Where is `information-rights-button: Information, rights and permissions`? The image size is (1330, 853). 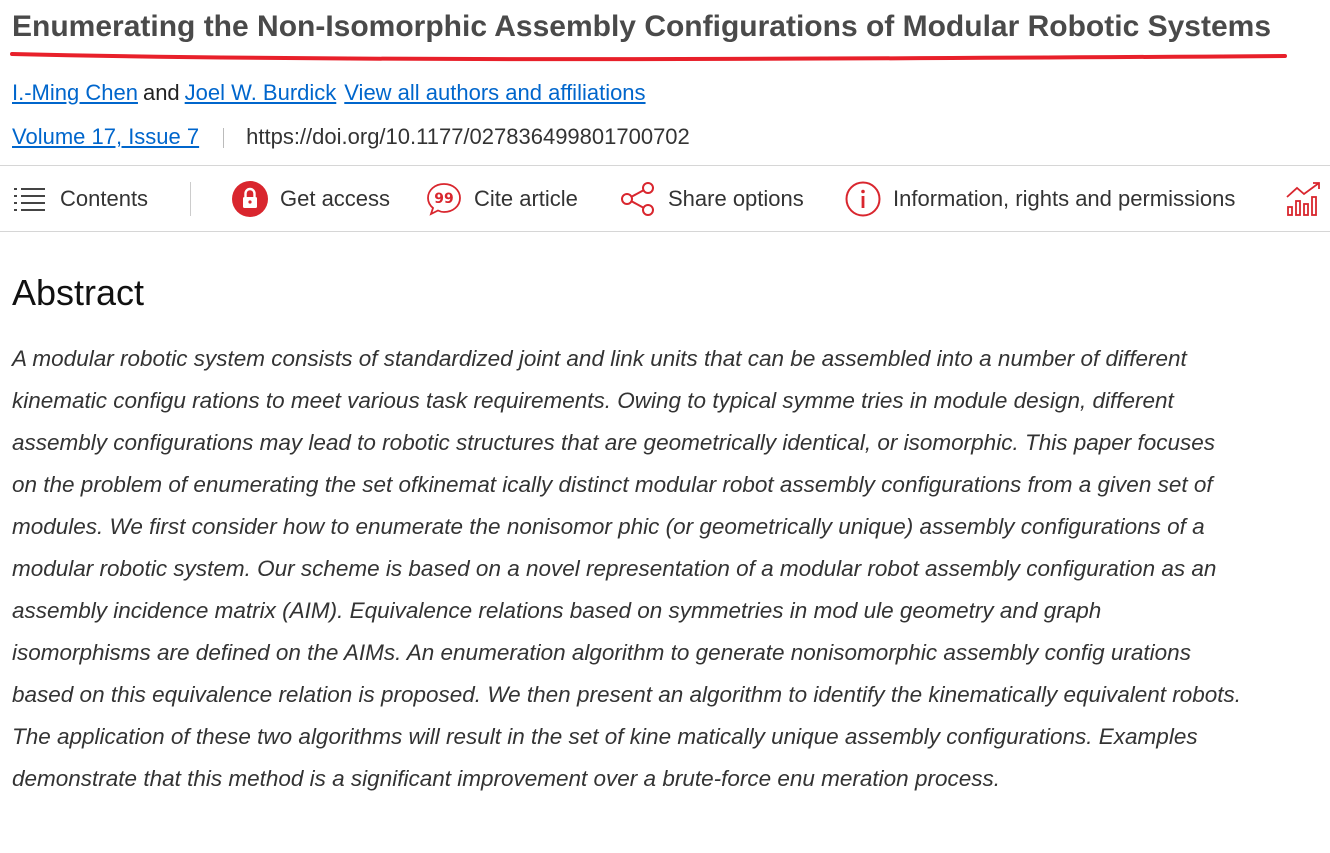
information-rights-button: Information, rights and permissions is located at coordinates (1040, 199).